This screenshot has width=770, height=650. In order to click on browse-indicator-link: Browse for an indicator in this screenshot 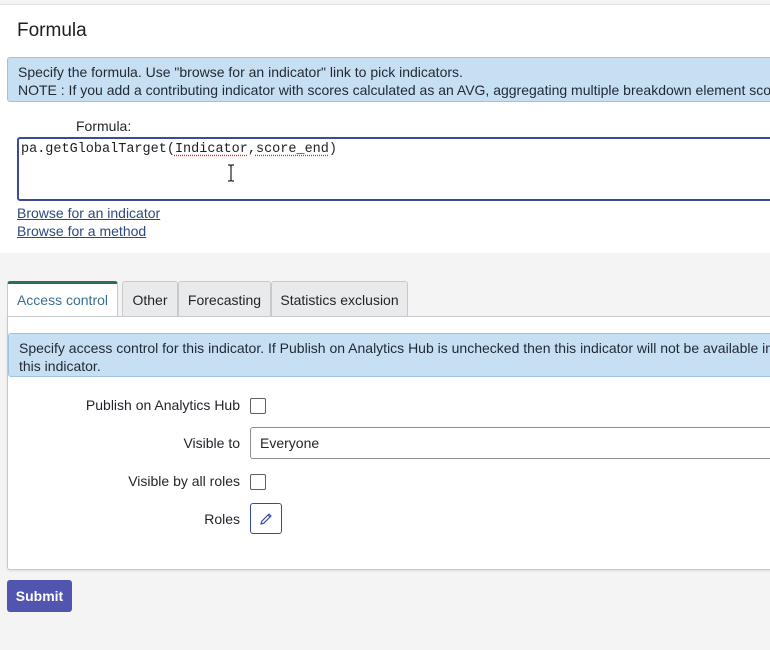, I will do `click(88, 213)`.